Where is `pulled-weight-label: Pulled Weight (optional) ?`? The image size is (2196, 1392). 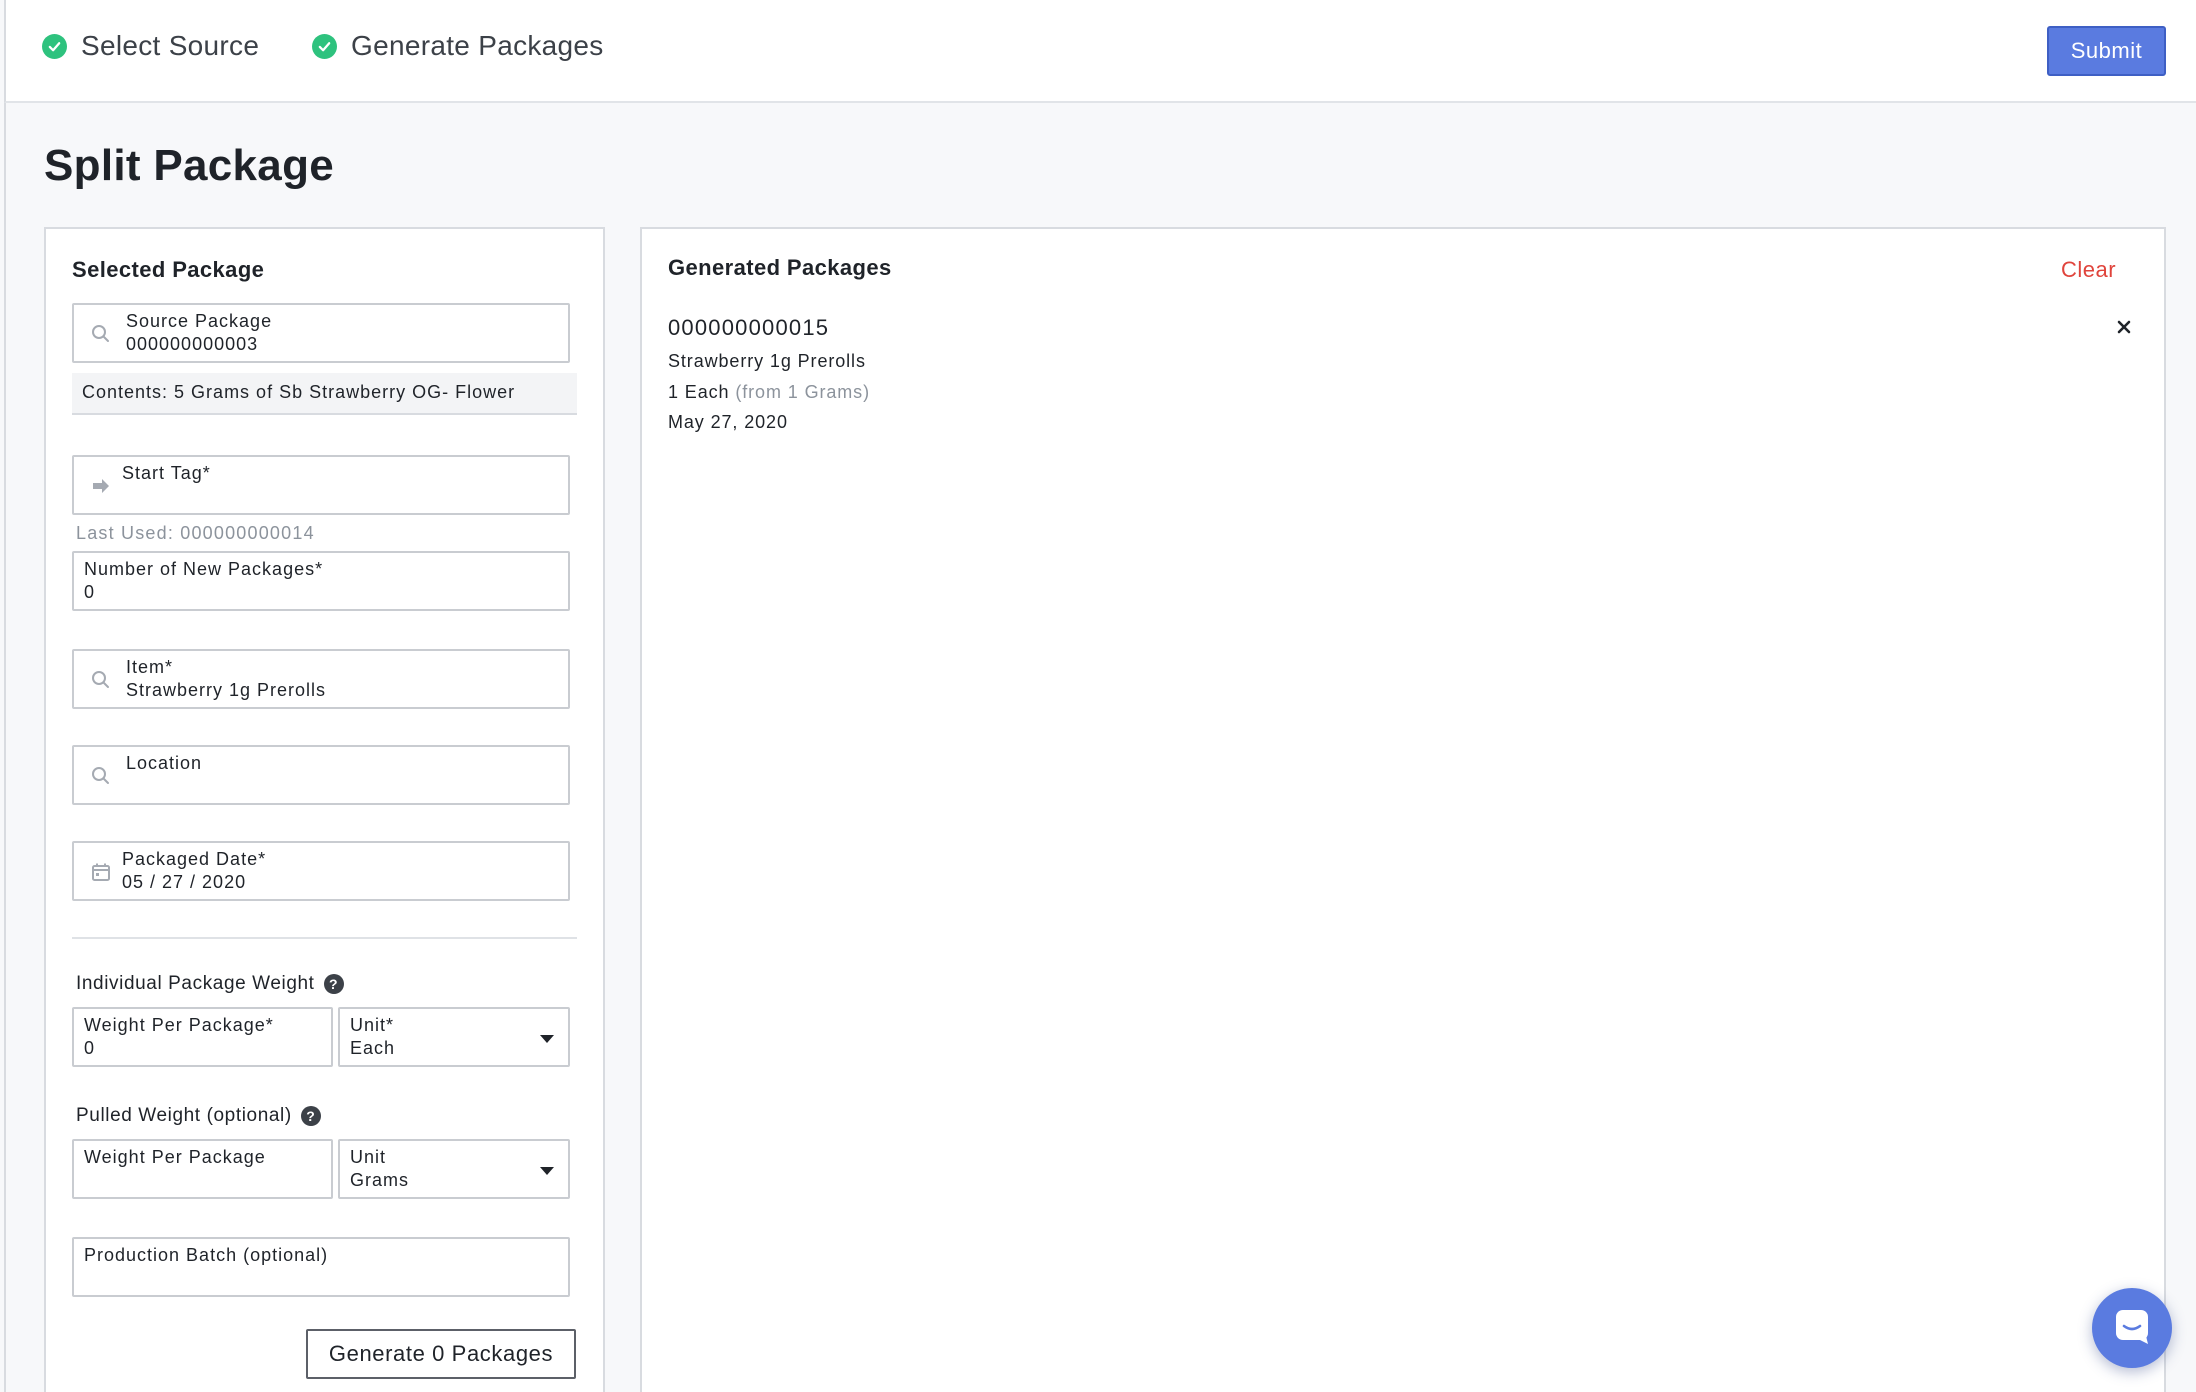
pulled-weight-label: Pulled Weight (optional) ? is located at coordinates (198, 1116).